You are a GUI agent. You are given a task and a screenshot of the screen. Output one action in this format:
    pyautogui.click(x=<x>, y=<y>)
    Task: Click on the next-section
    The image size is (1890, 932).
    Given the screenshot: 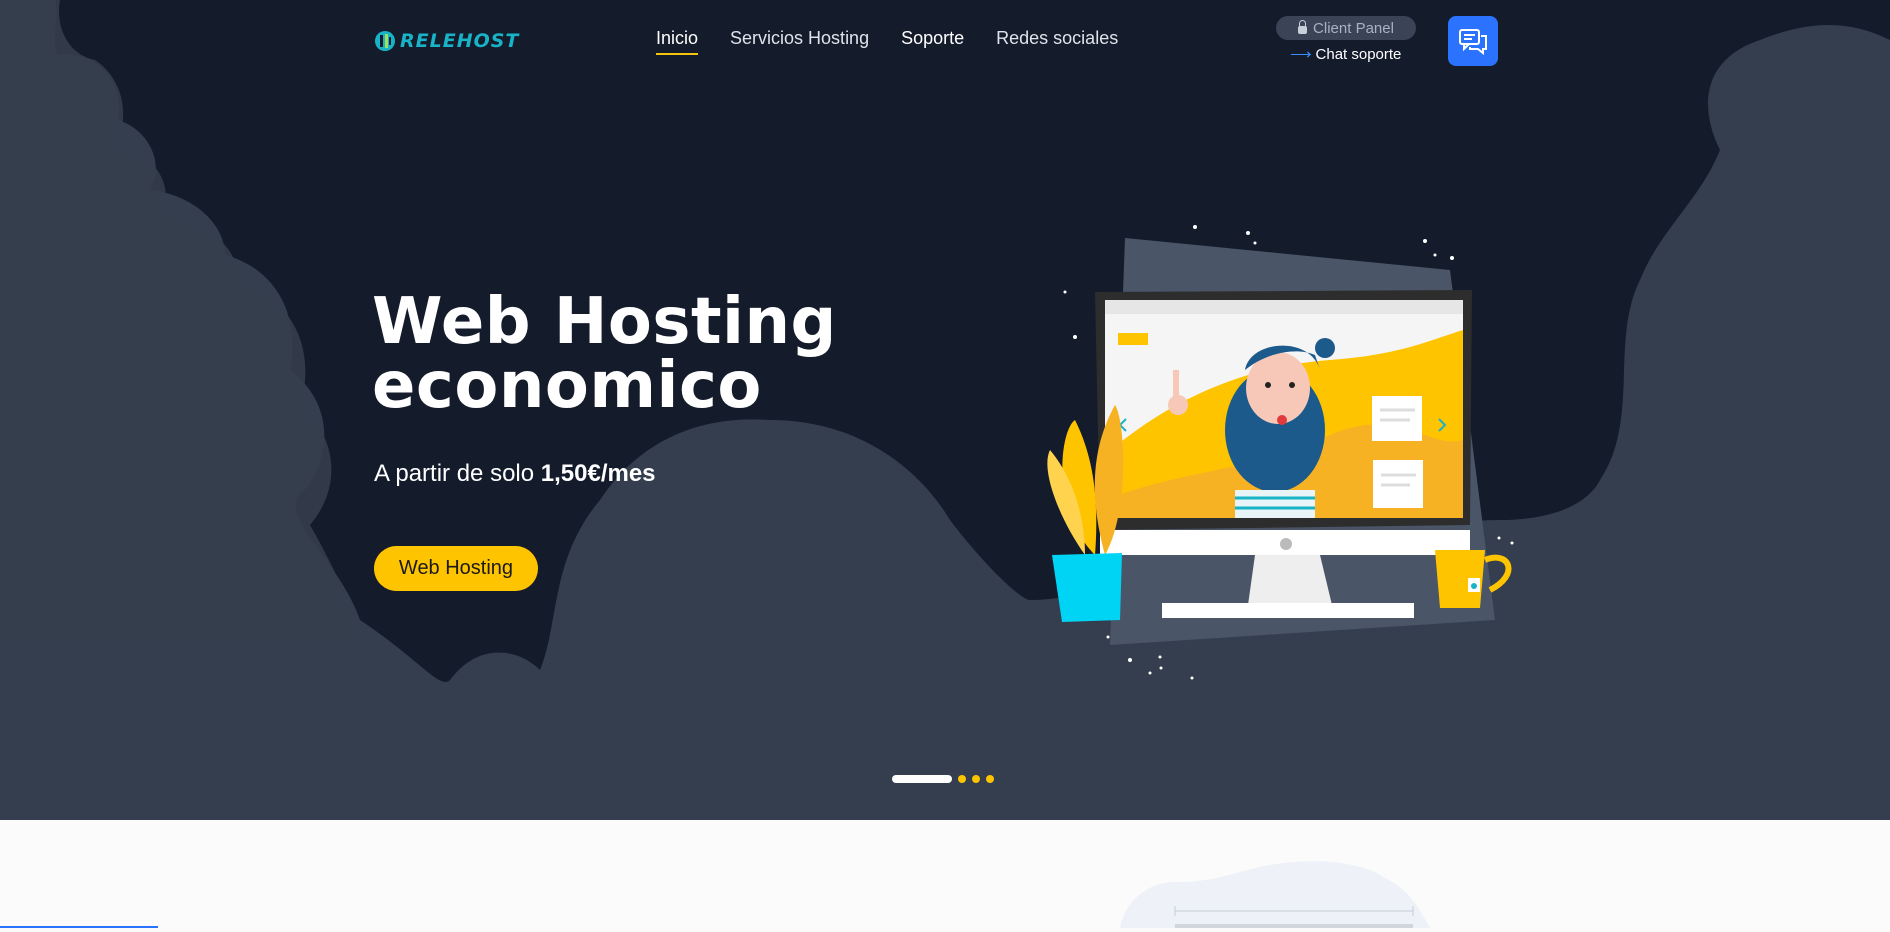 What is the action you would take?
    pyautogui.click(x=945, y=874)
    